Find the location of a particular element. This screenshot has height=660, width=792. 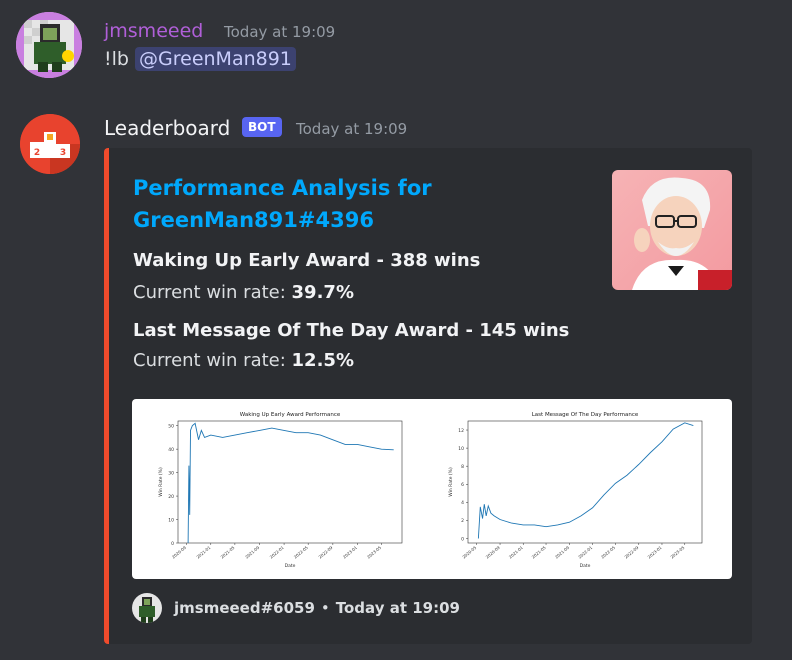

embed-thumbnail is located at coordinates (672, 230).